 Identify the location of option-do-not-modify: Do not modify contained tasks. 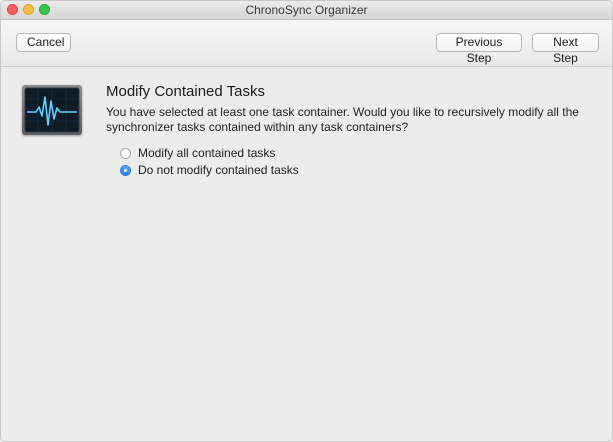
(209, 170).